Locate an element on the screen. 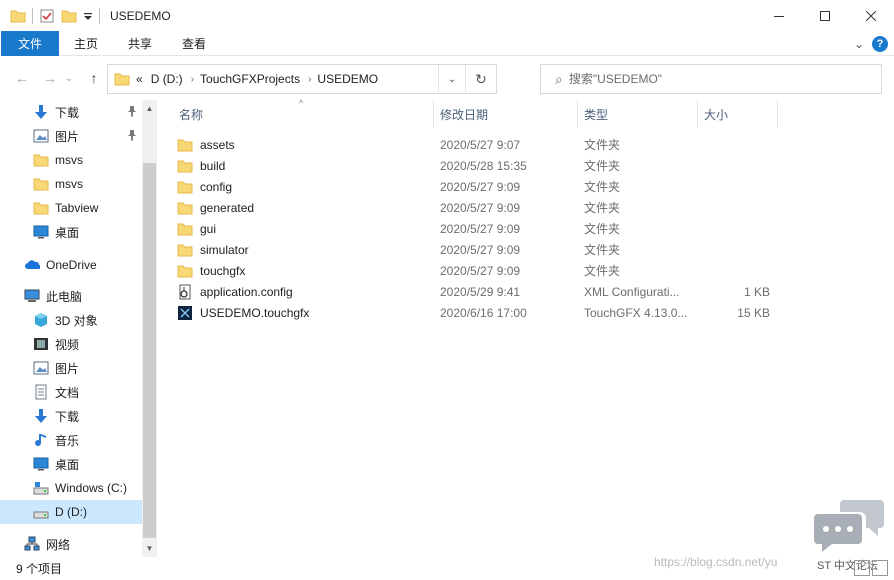  tab-file: 文件 is located at coordinates (30, 43).